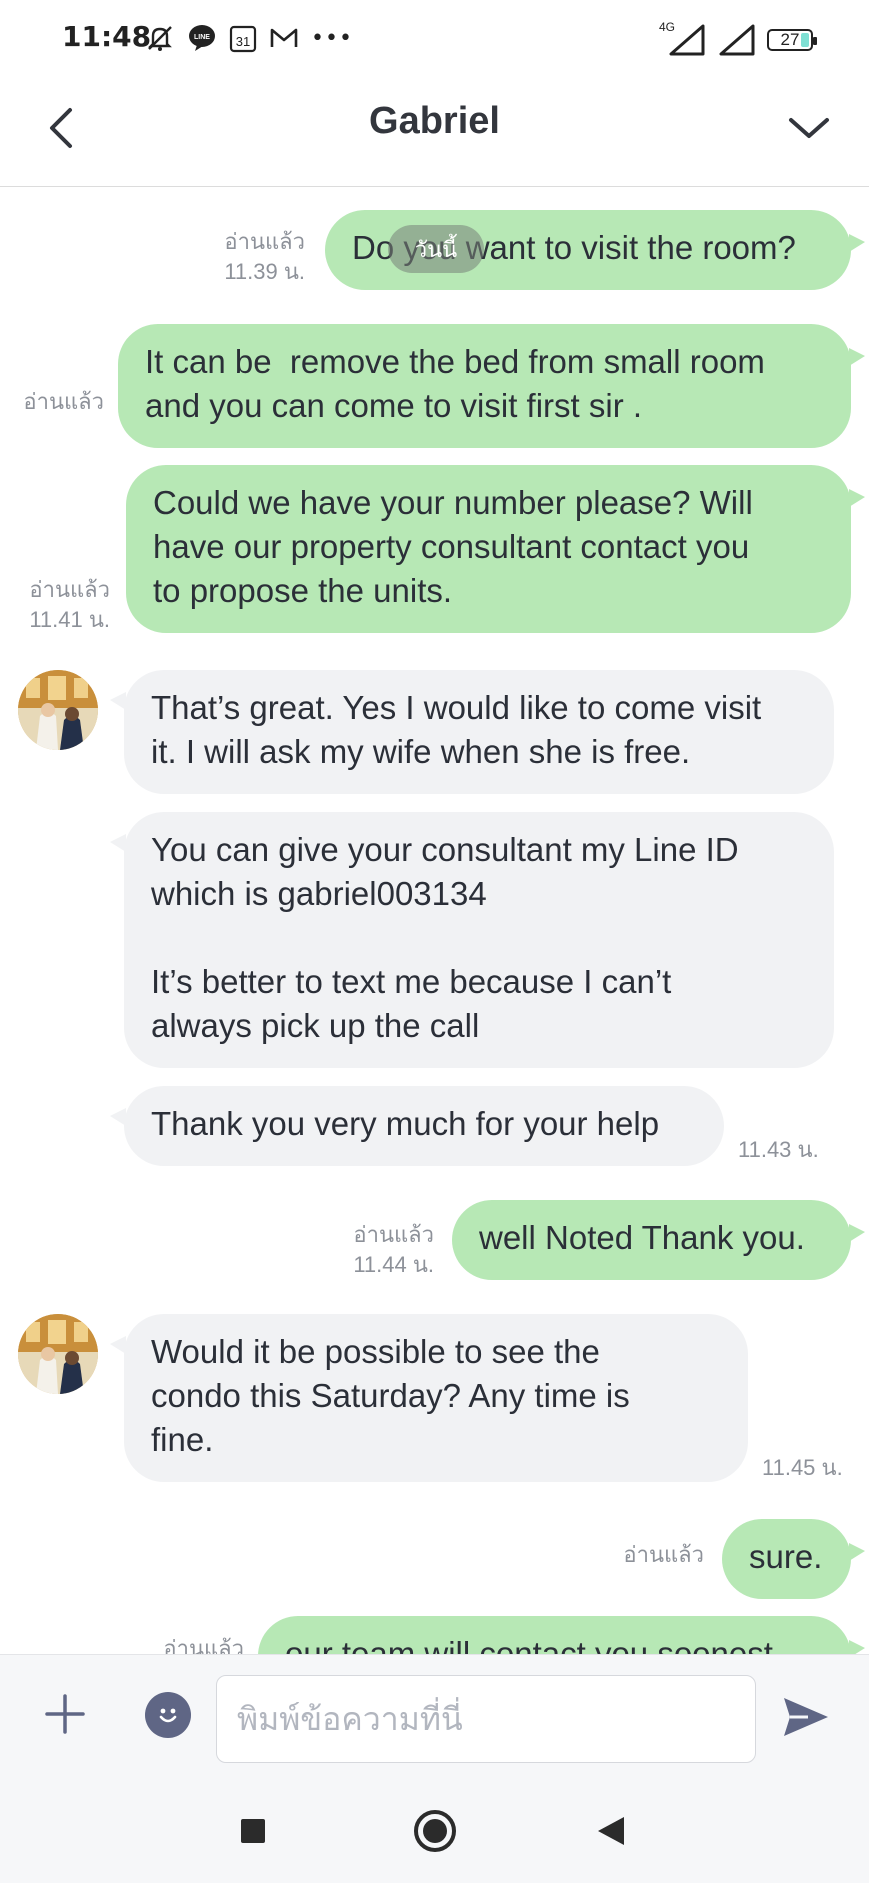  I want to click on smiley-icon, so click(168, 1715).